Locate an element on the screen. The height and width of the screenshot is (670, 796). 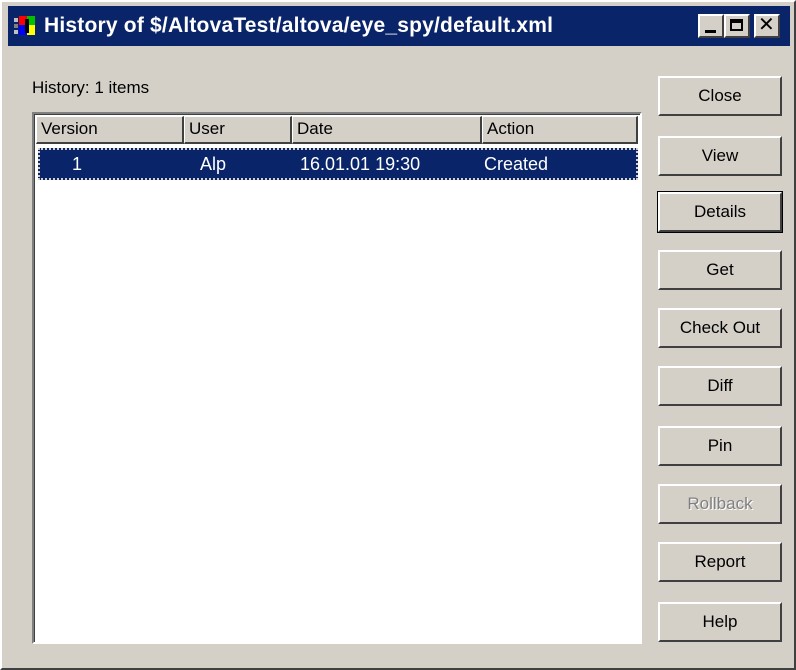
column-header-version: Version is located at coordinates (110, 130).